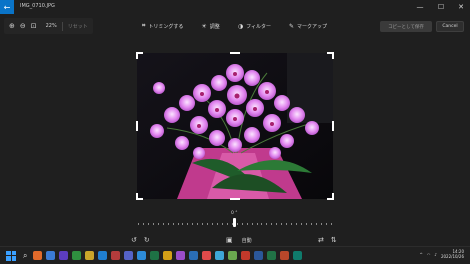  I want to click on crop-handle-left, so click(137, 126).